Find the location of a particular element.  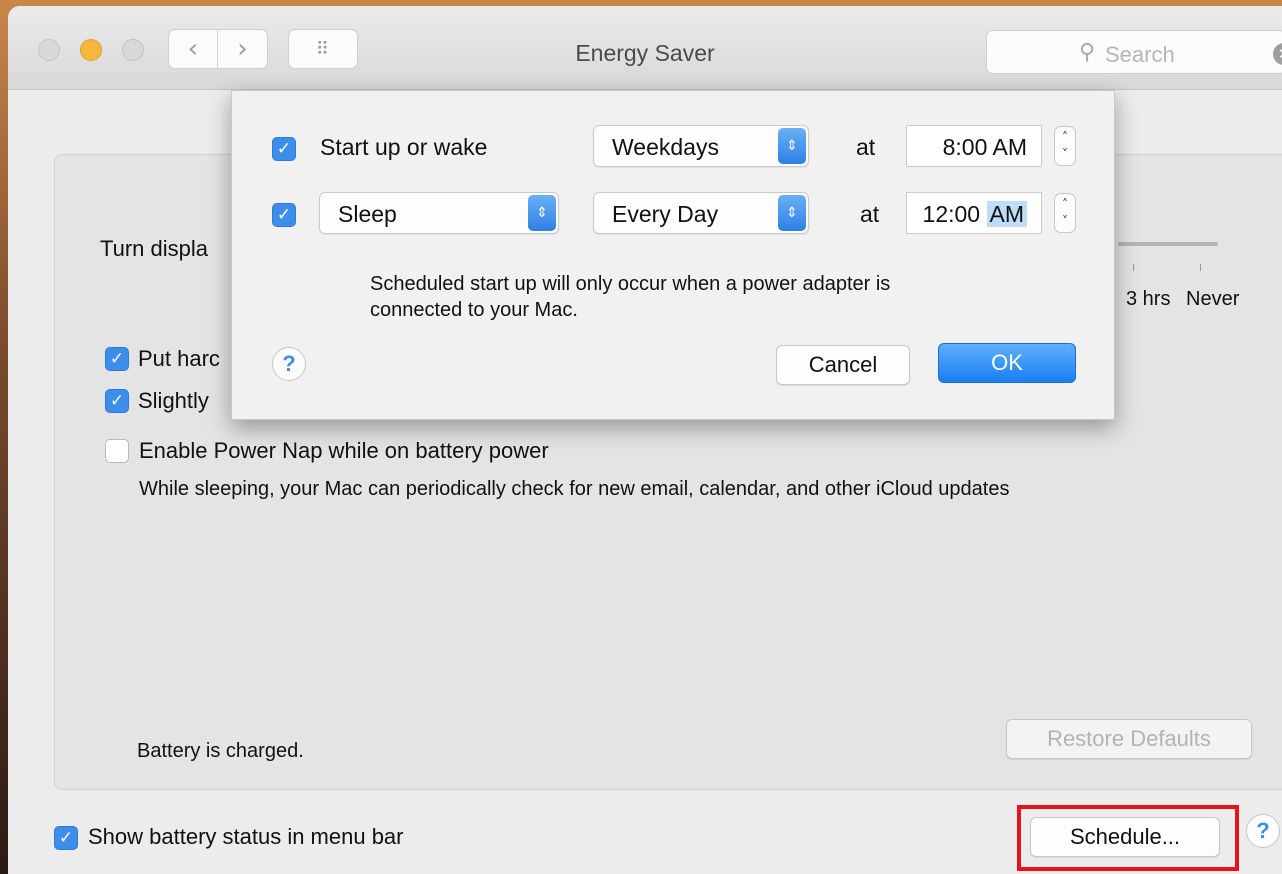

sleep-day-popup: Every Day ⇕ is located at coordinates (701, 213).